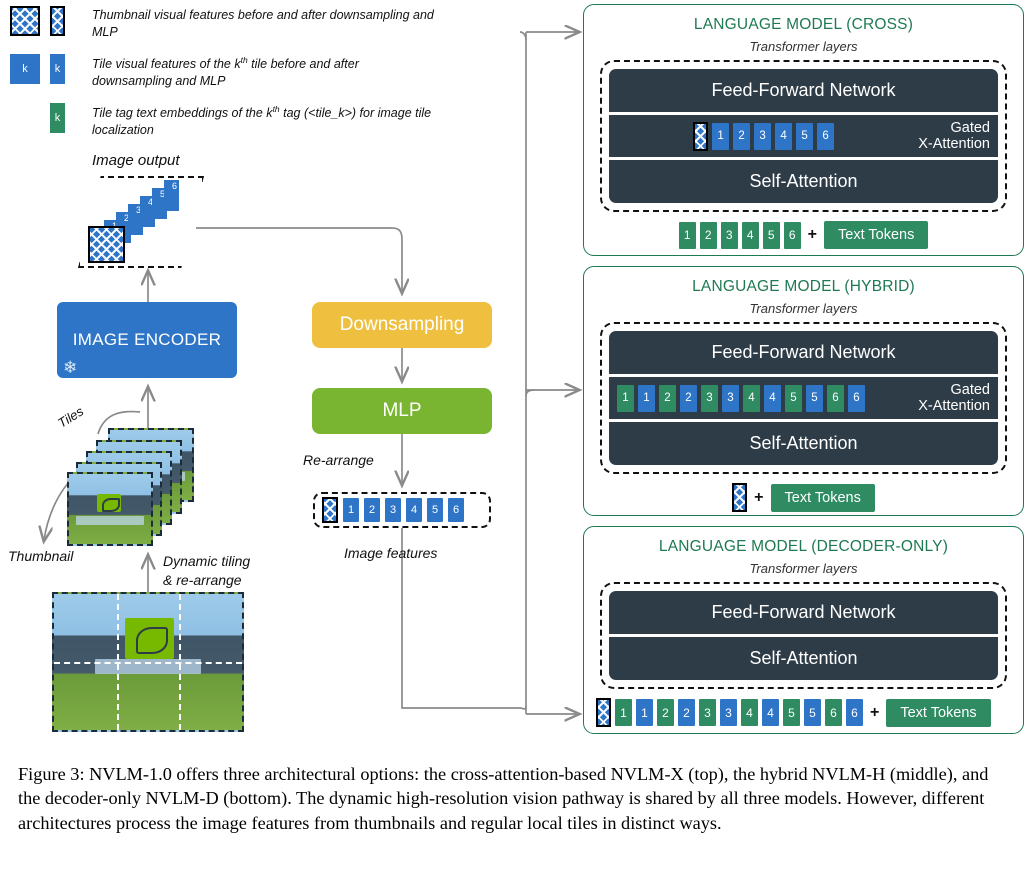  What do you see at coordinates (803, 568) in the screenshot?
I see `transformer-layers-label: Transformer layers` at bounding box center [803, 568].